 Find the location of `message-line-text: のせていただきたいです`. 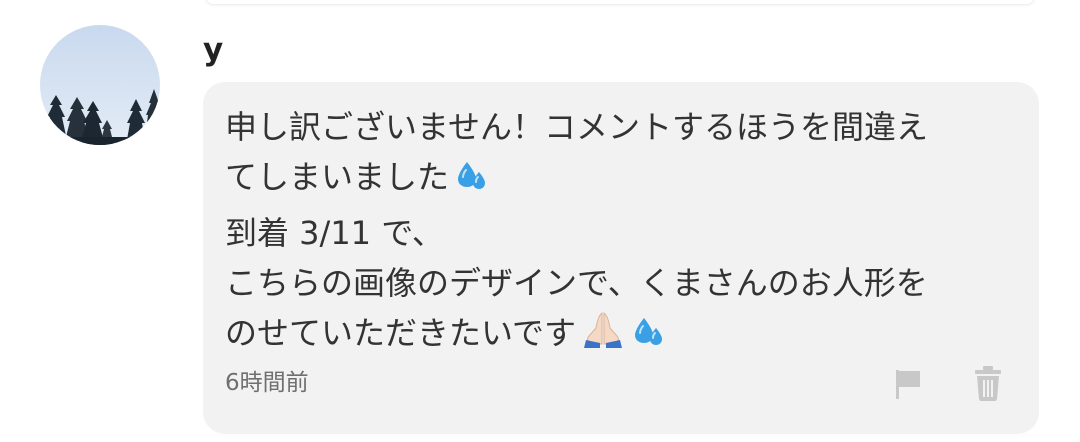

message-line-text: のせていただきたいです is located at coordinates (401, 333).